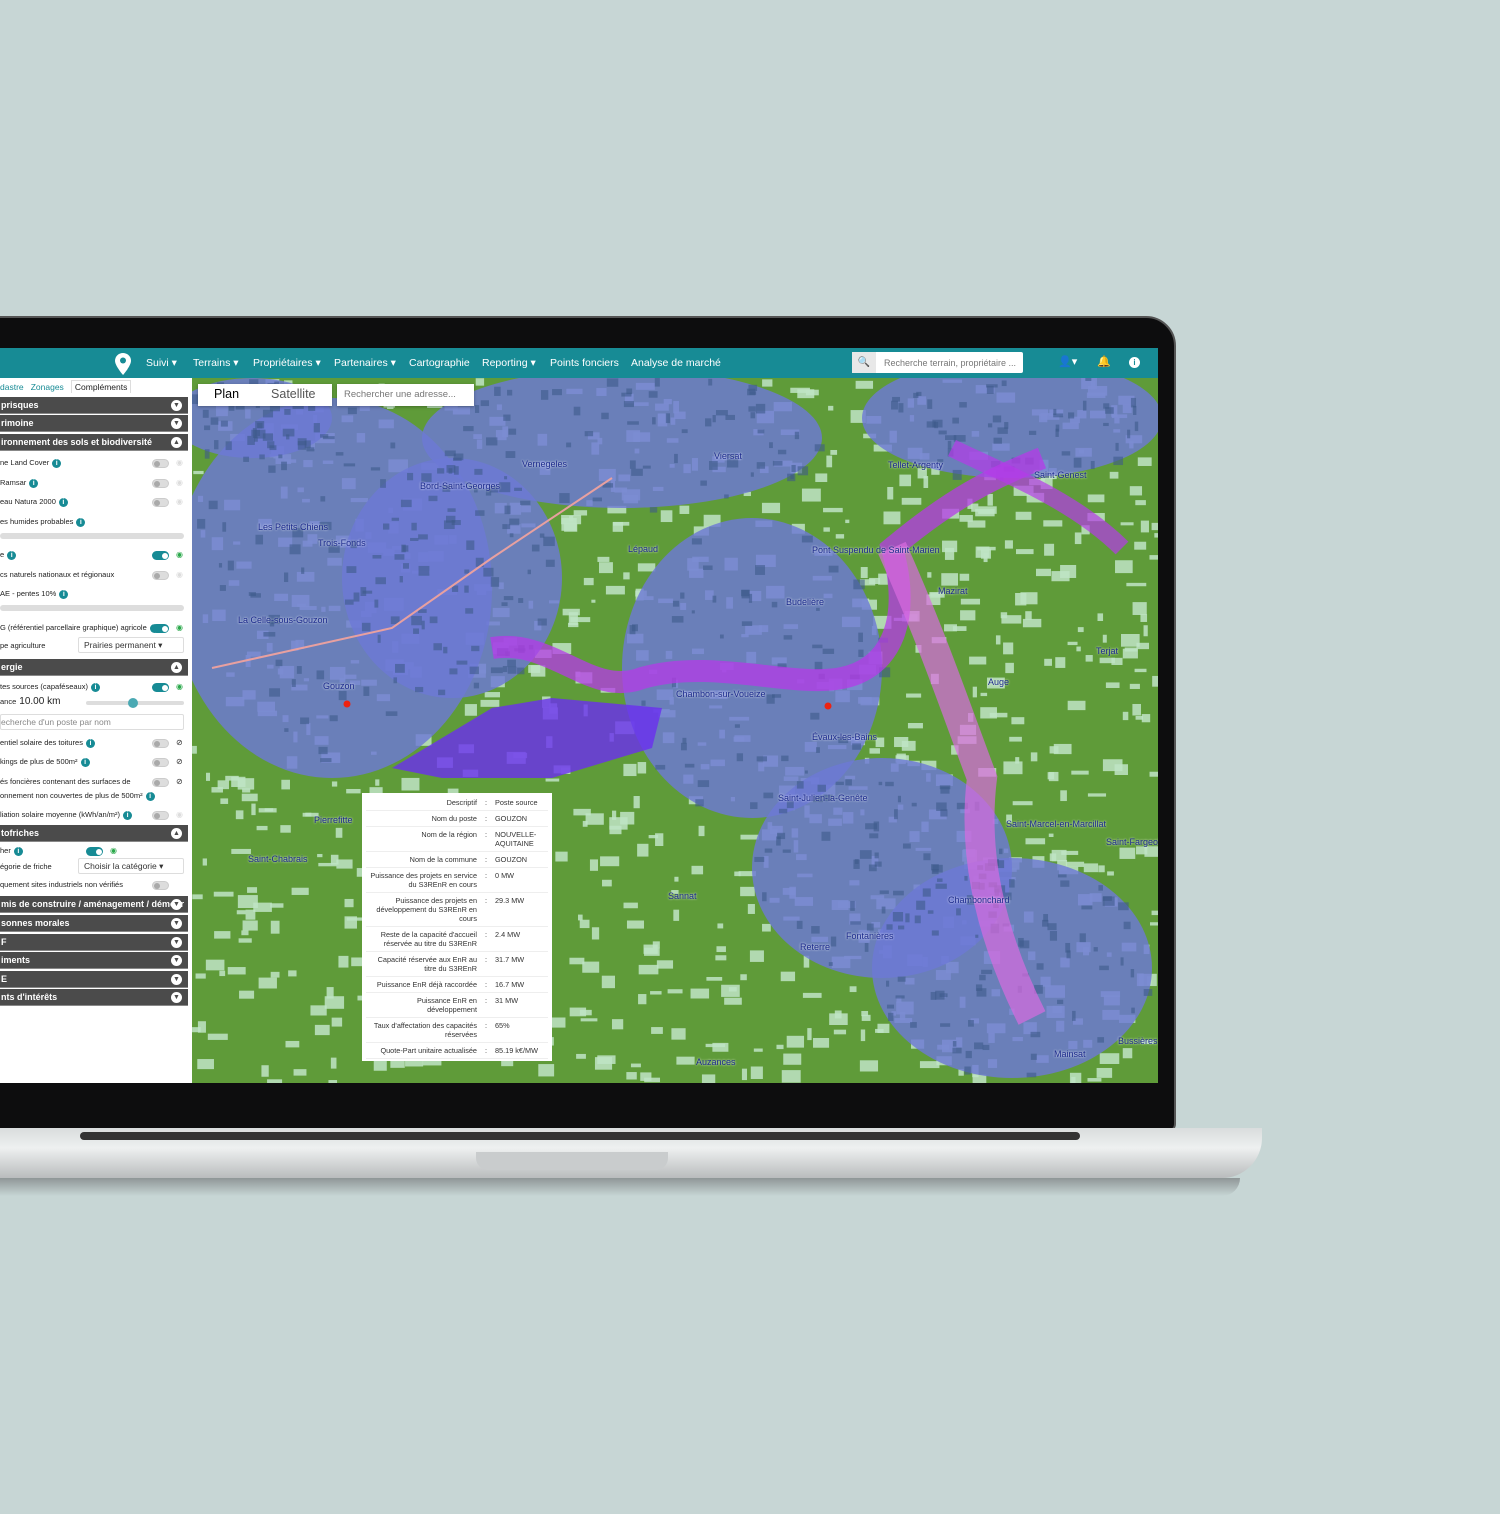  Describe the element at coordinates (509, 363) in the screenshot. I see `nav-item: Reporting ▾` at that location.